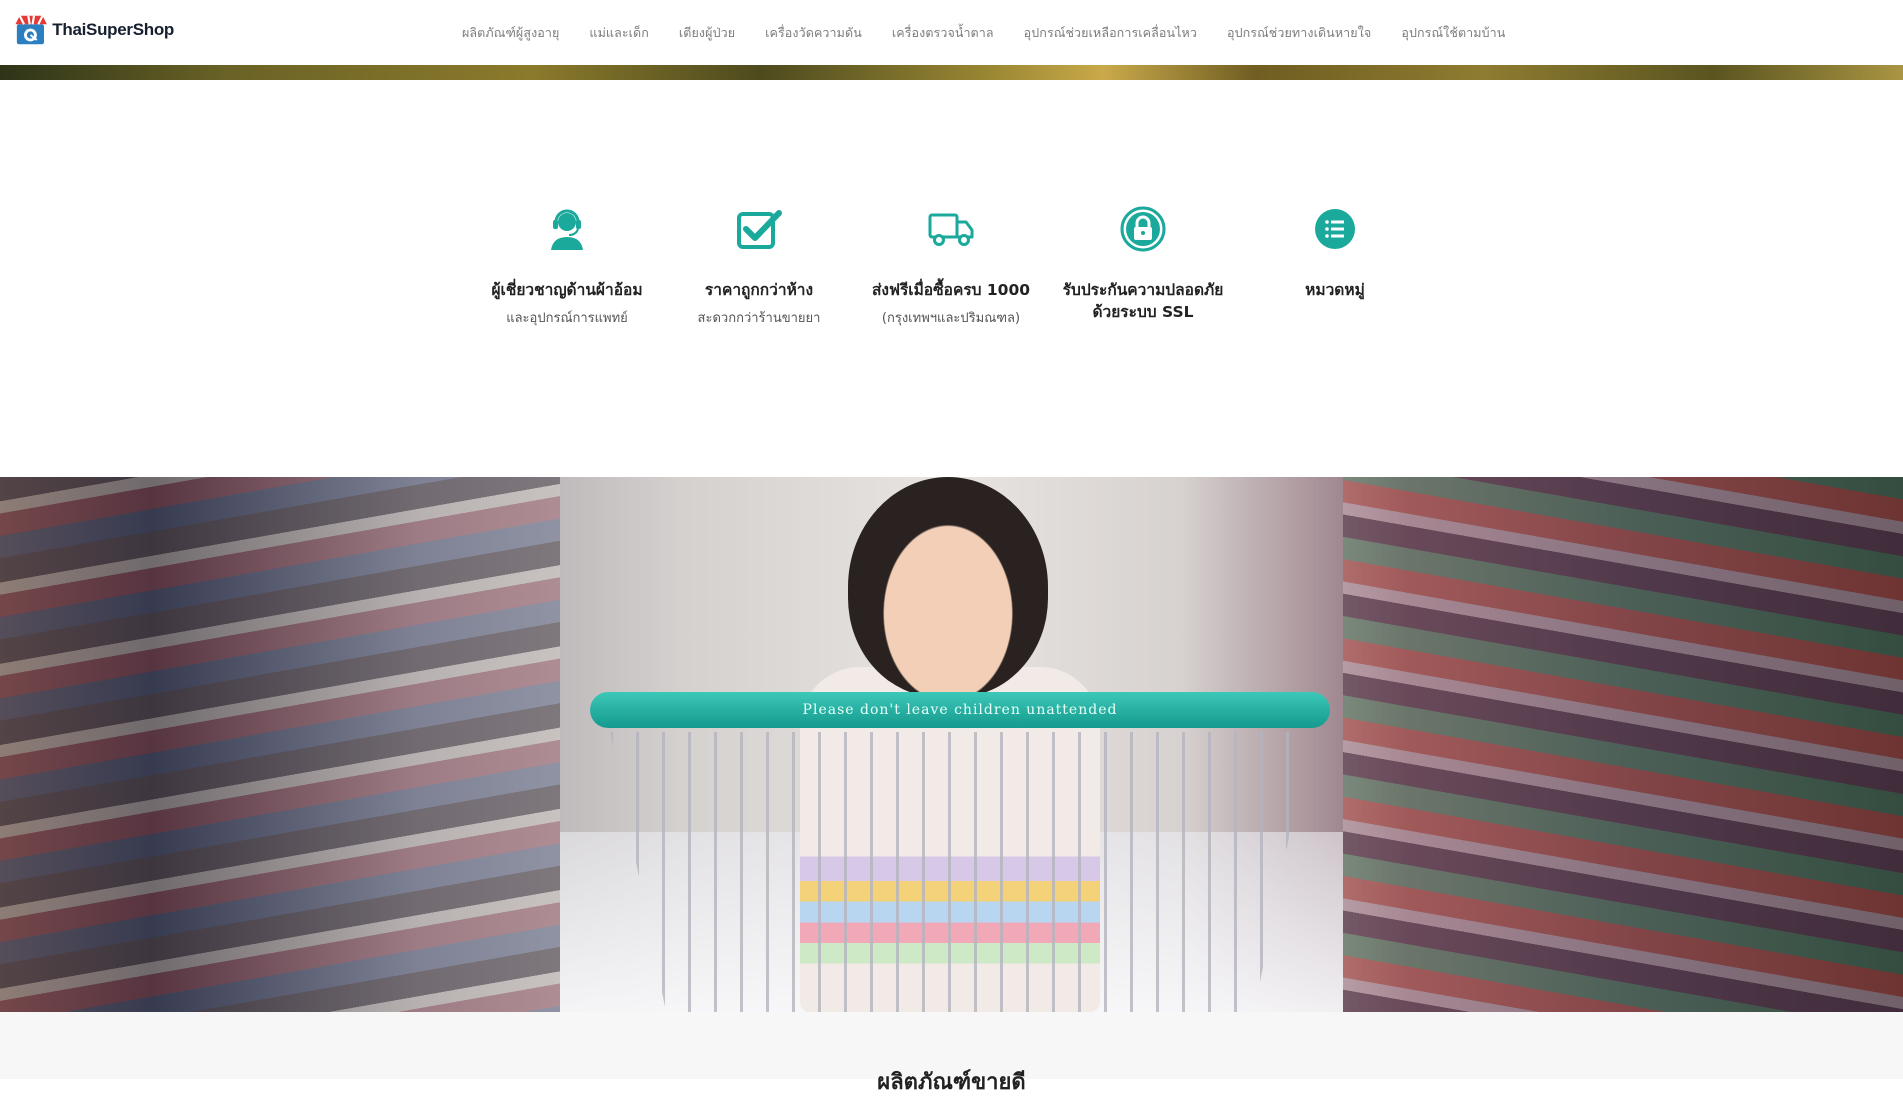  I want to click on feature-title: รับประกันความปลอดภัยด้วยระบบ SSL, so click(1143, 301).